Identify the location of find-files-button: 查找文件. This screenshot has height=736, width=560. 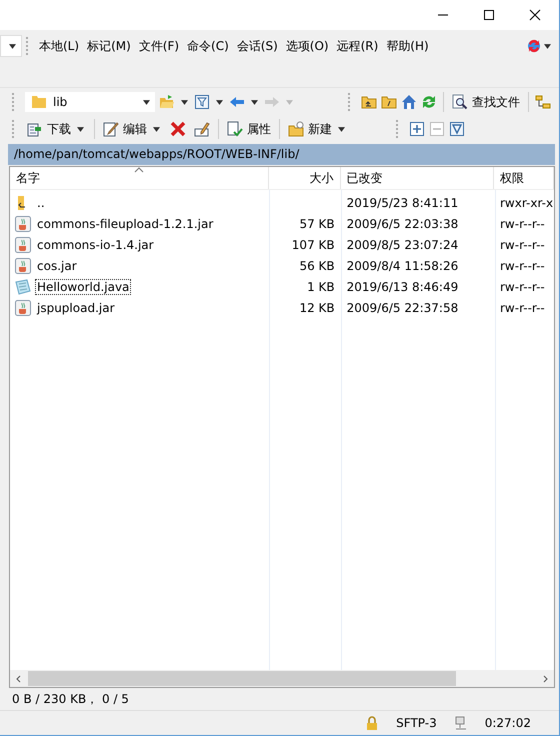
(486, 102).